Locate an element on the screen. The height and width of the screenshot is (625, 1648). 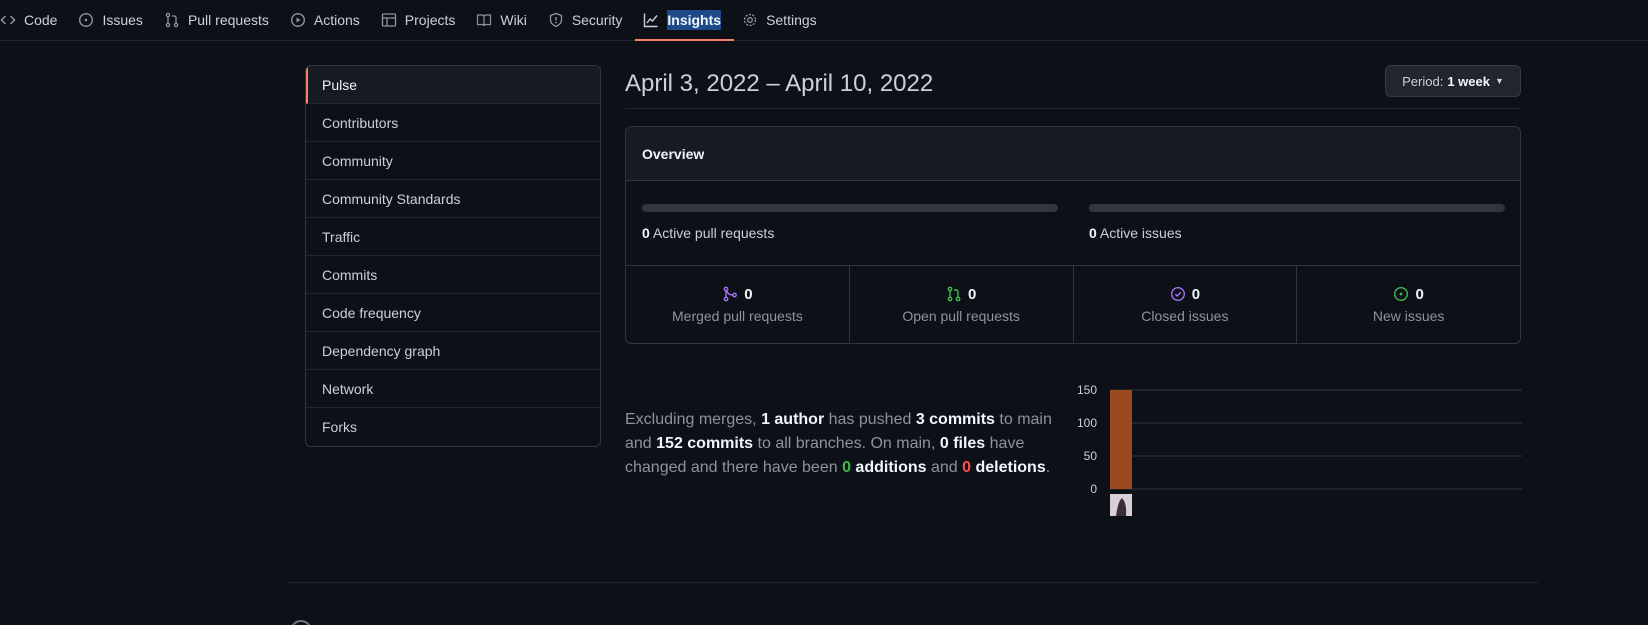
commits-all-link: 152 commits is located at coordinates (704, 443).